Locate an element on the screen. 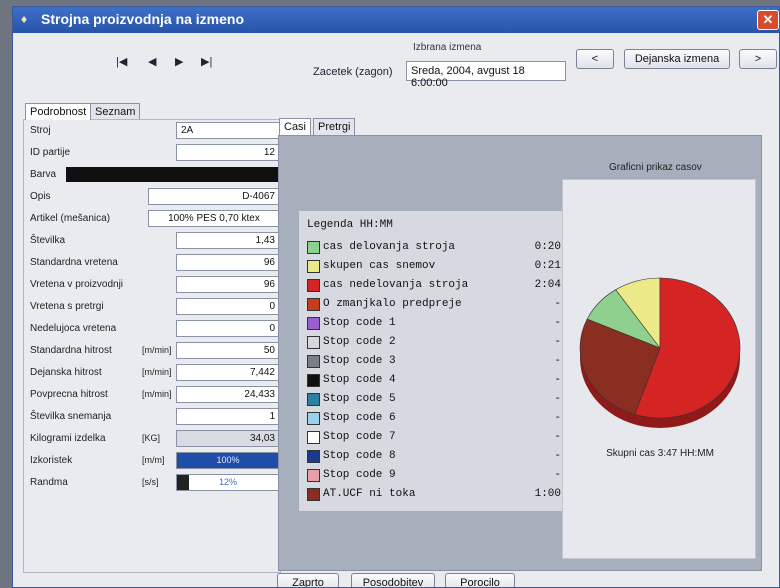  stroj-field: 2A is located at coordinates (228, 130).